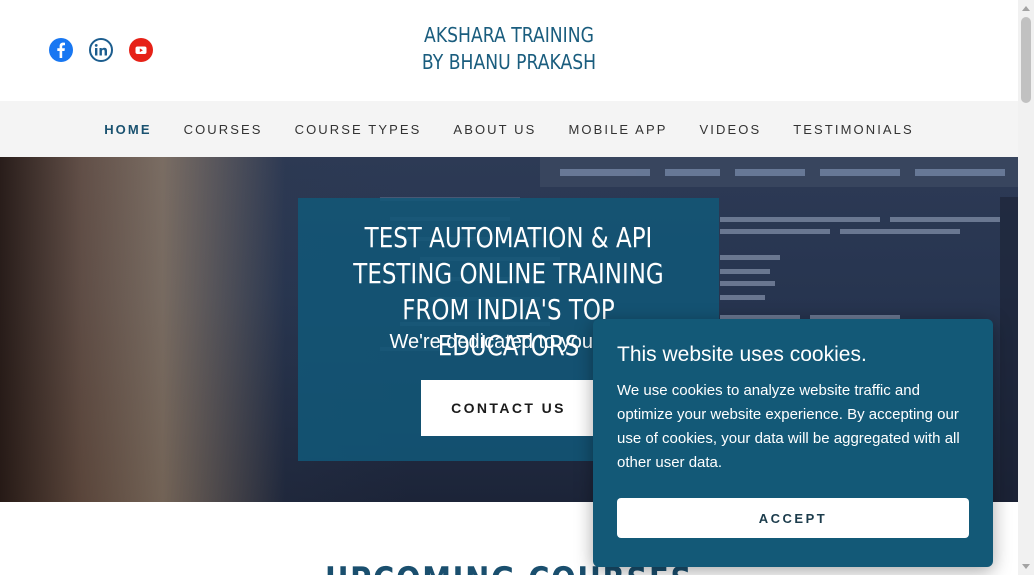  I want to click on nav-mobile-app: MOBILE APP, so click(617, 129).